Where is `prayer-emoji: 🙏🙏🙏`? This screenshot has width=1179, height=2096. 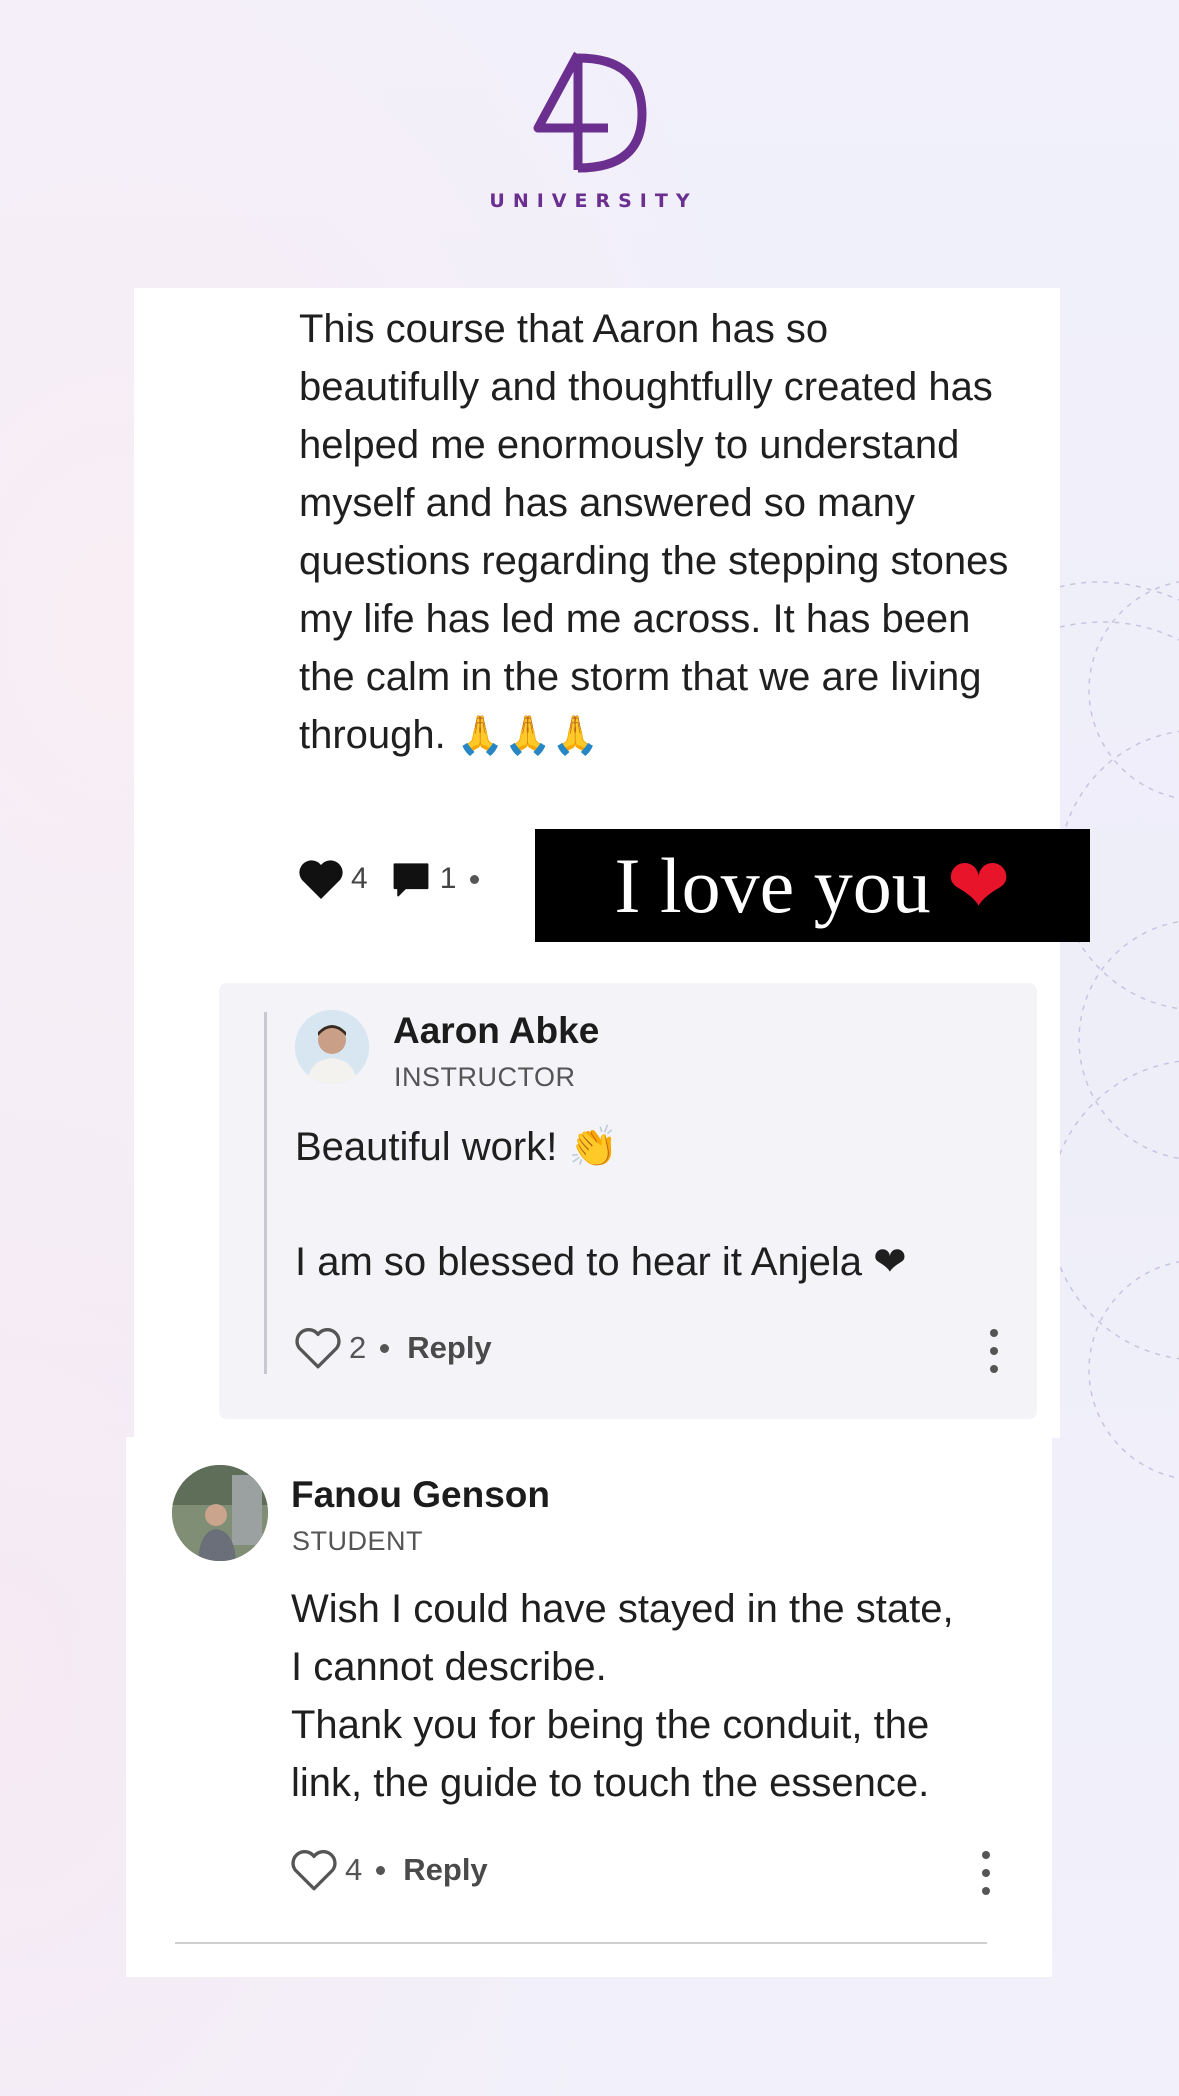
prayer-emoji: 🙏🙏🙏 is located at coordinates (527, 735).